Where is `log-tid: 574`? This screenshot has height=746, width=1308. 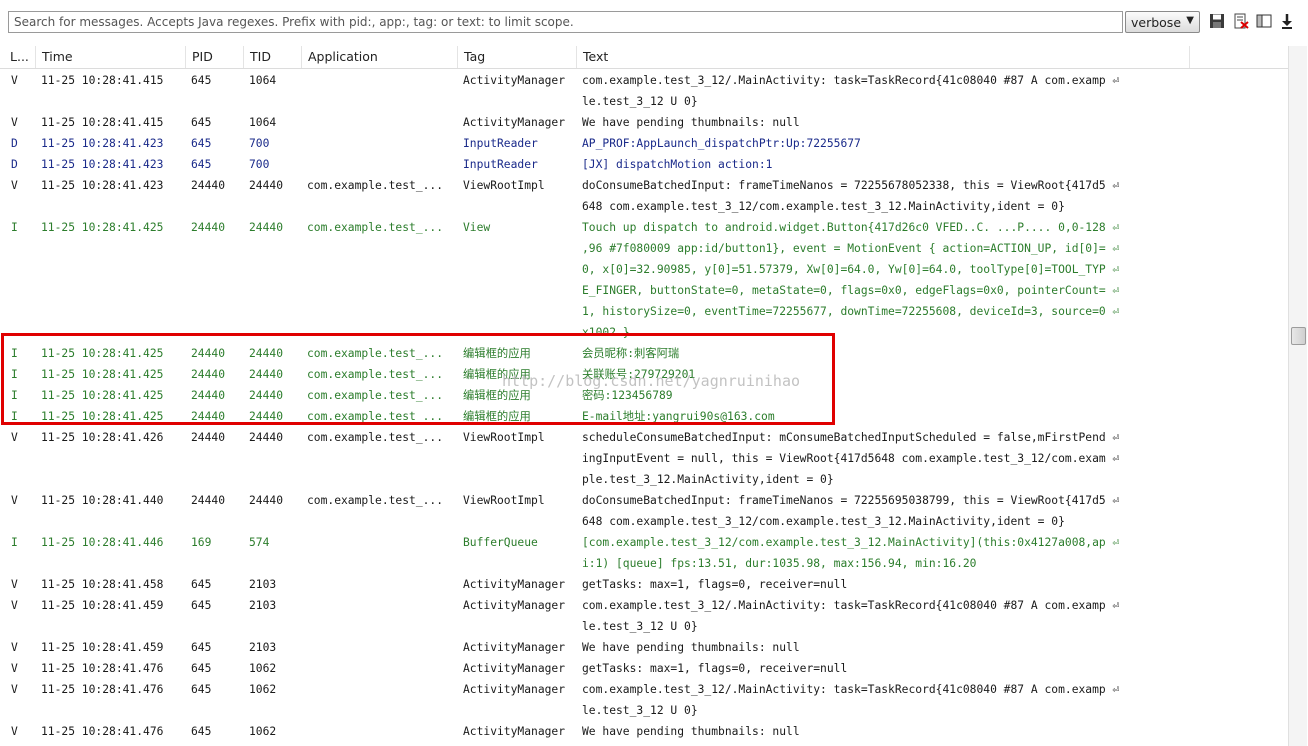 log-tid: 574 is located at coordinates (259, 542).